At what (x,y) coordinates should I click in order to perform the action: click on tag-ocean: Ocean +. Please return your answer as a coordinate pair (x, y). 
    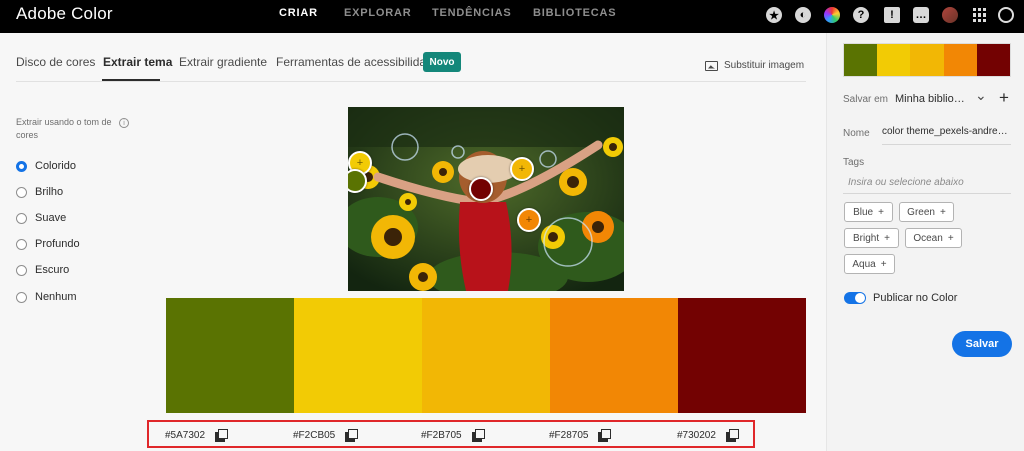
    Looking at the image, I should click on (933, 238).